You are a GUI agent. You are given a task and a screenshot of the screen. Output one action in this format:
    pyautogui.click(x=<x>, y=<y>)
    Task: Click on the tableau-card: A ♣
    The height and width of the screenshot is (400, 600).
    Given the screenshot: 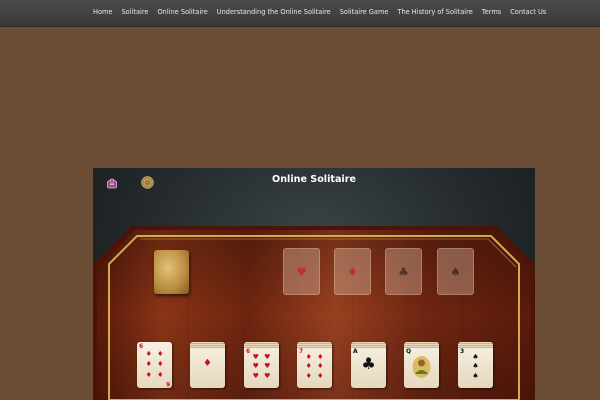 What is the action you would take?
    pyautogui.click(x=368, y=365)
    